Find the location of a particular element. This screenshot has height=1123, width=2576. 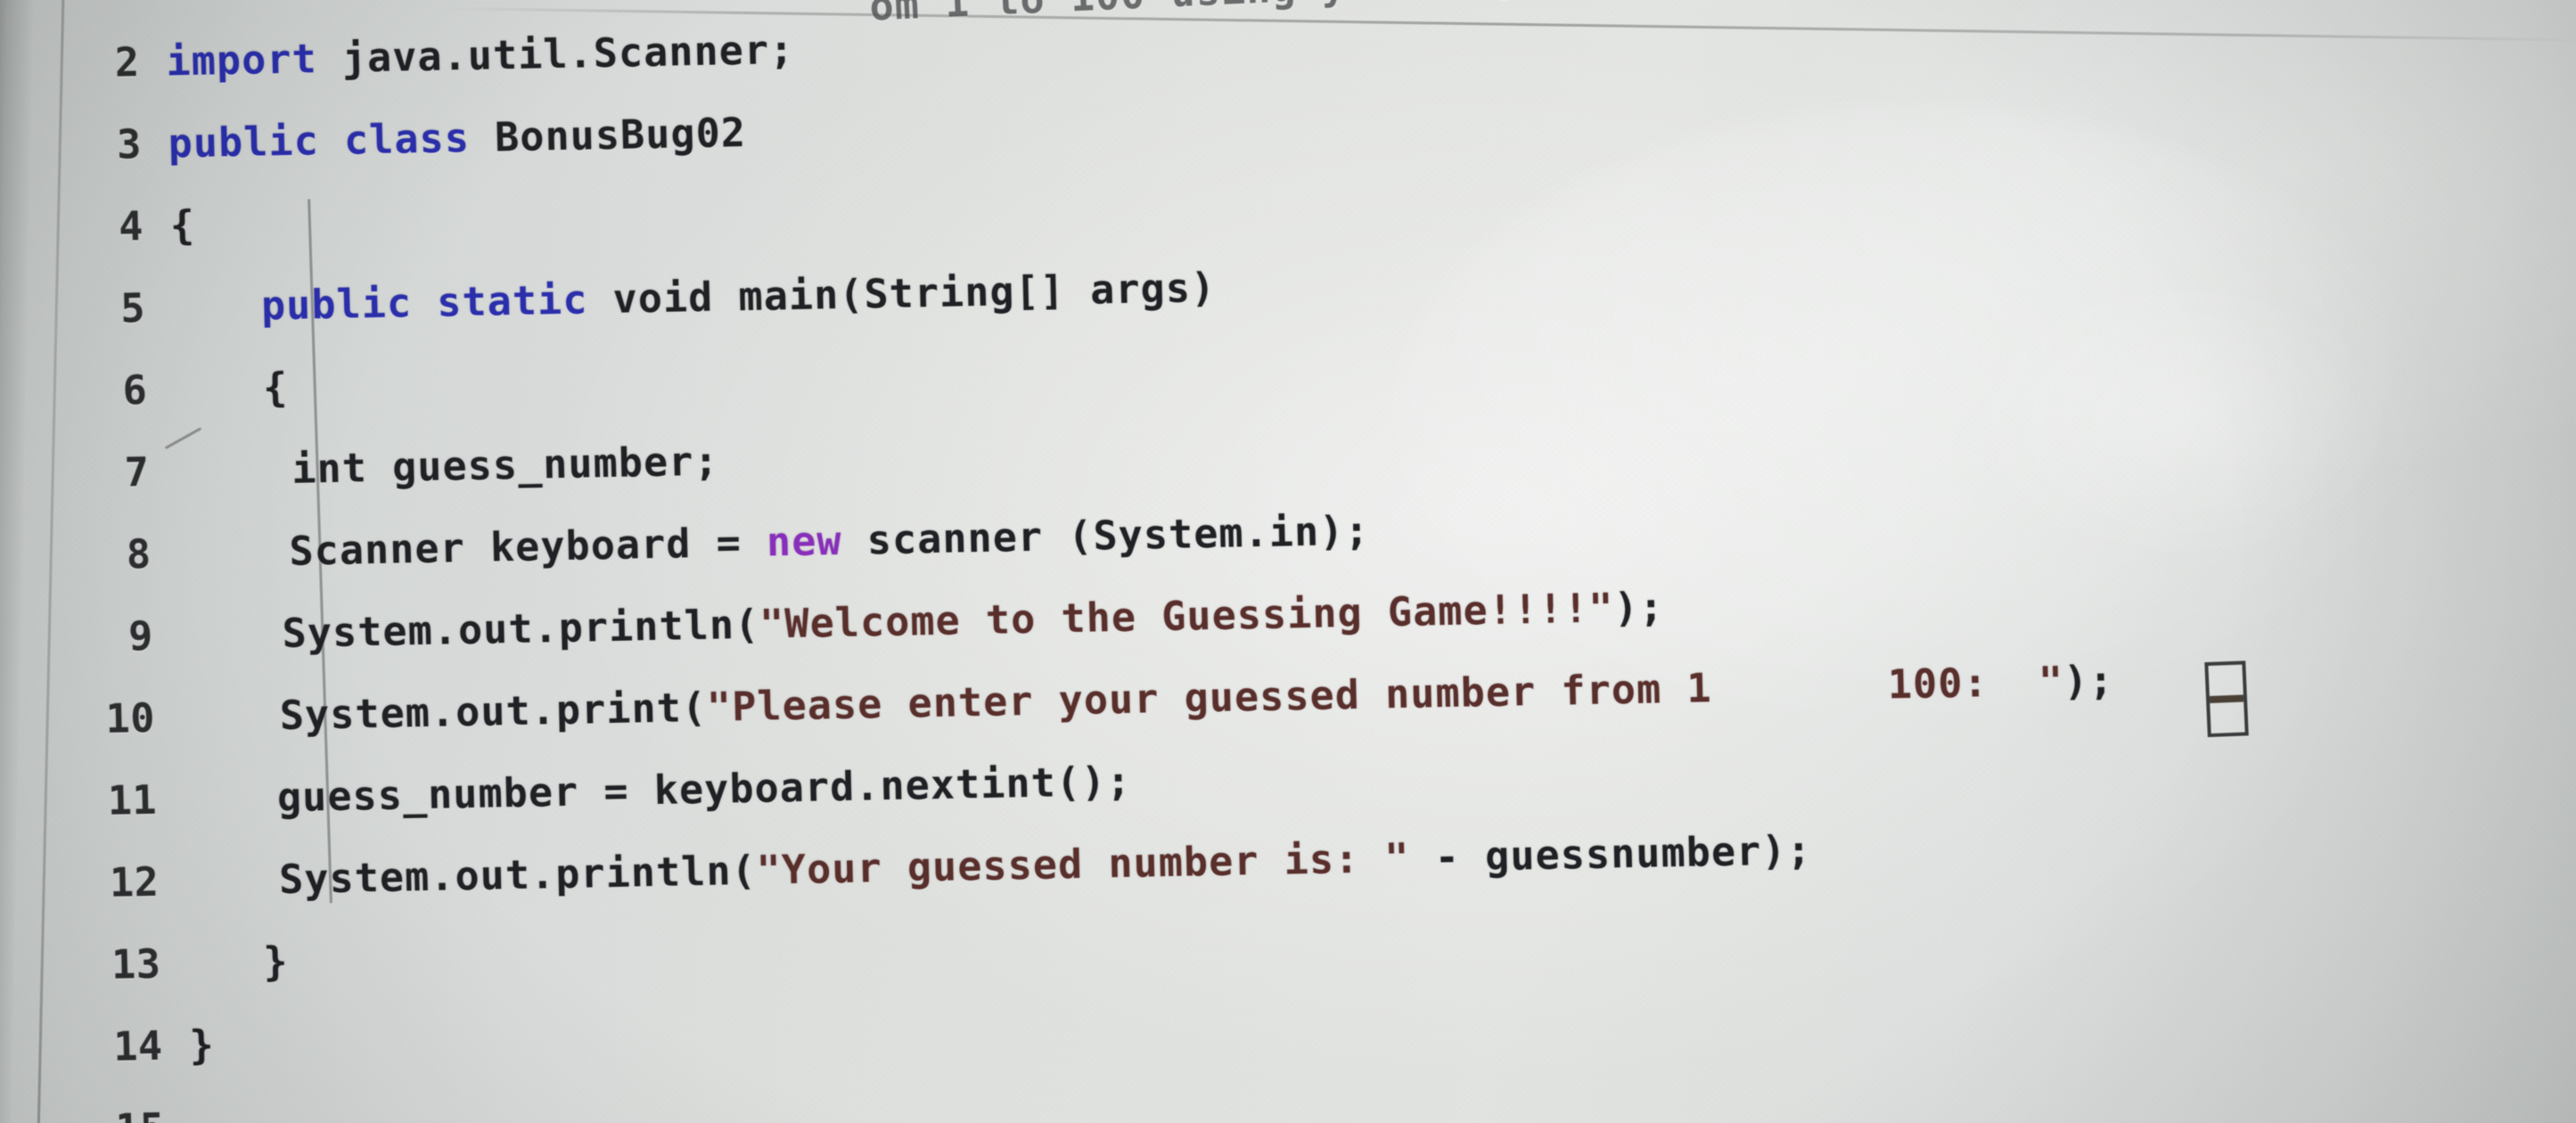

line-number: 2 is located at coordinates (127, 62).